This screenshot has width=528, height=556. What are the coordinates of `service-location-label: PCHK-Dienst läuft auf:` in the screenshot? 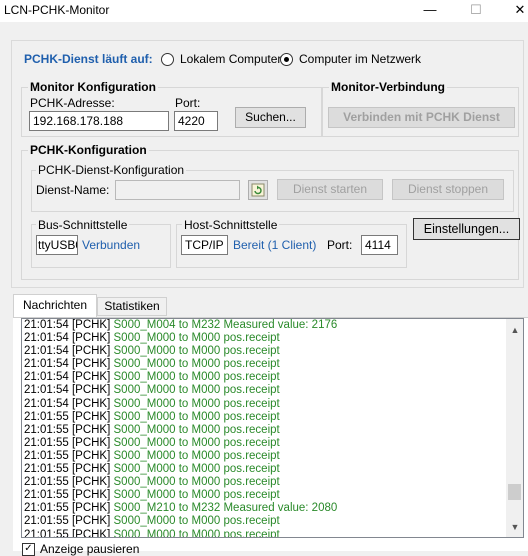 It's located at (88, 59).